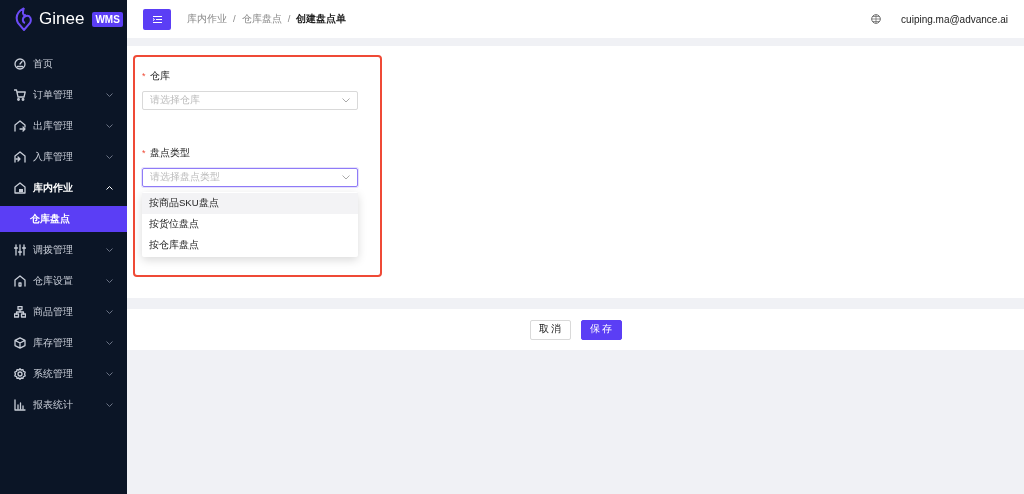  Describe the element at coordinates (63, 187) in the screenshot. I see `sidebar-item: 库内作业` at that location.